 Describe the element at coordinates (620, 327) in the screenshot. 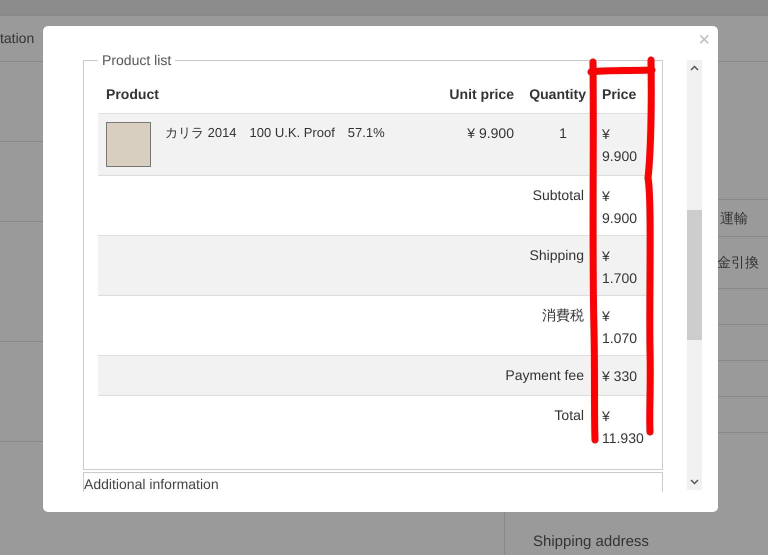

I see `summary-value: ¥ 1.070` at that location.